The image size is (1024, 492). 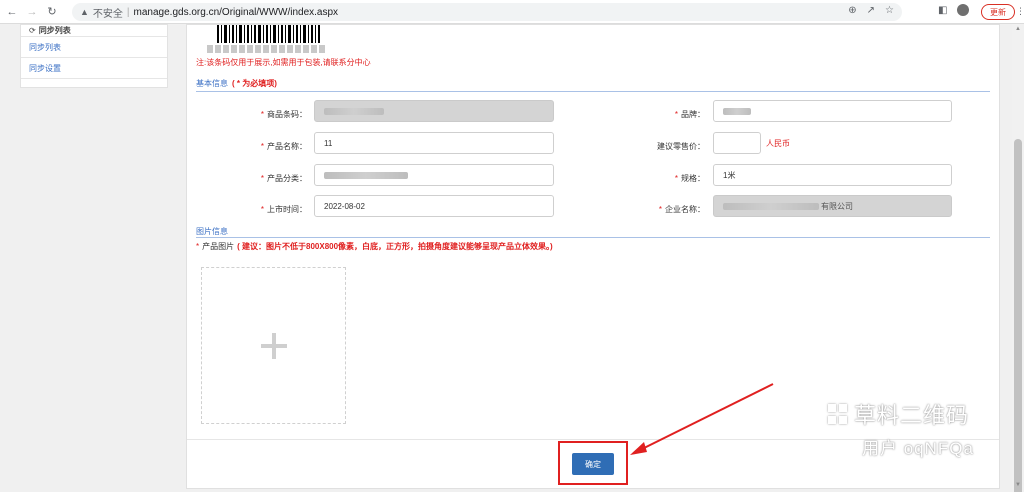 What do you see at coordinates (107, 14) in the screenshot?
I see `security-label: 不安全` at bounding box center [107, 14].